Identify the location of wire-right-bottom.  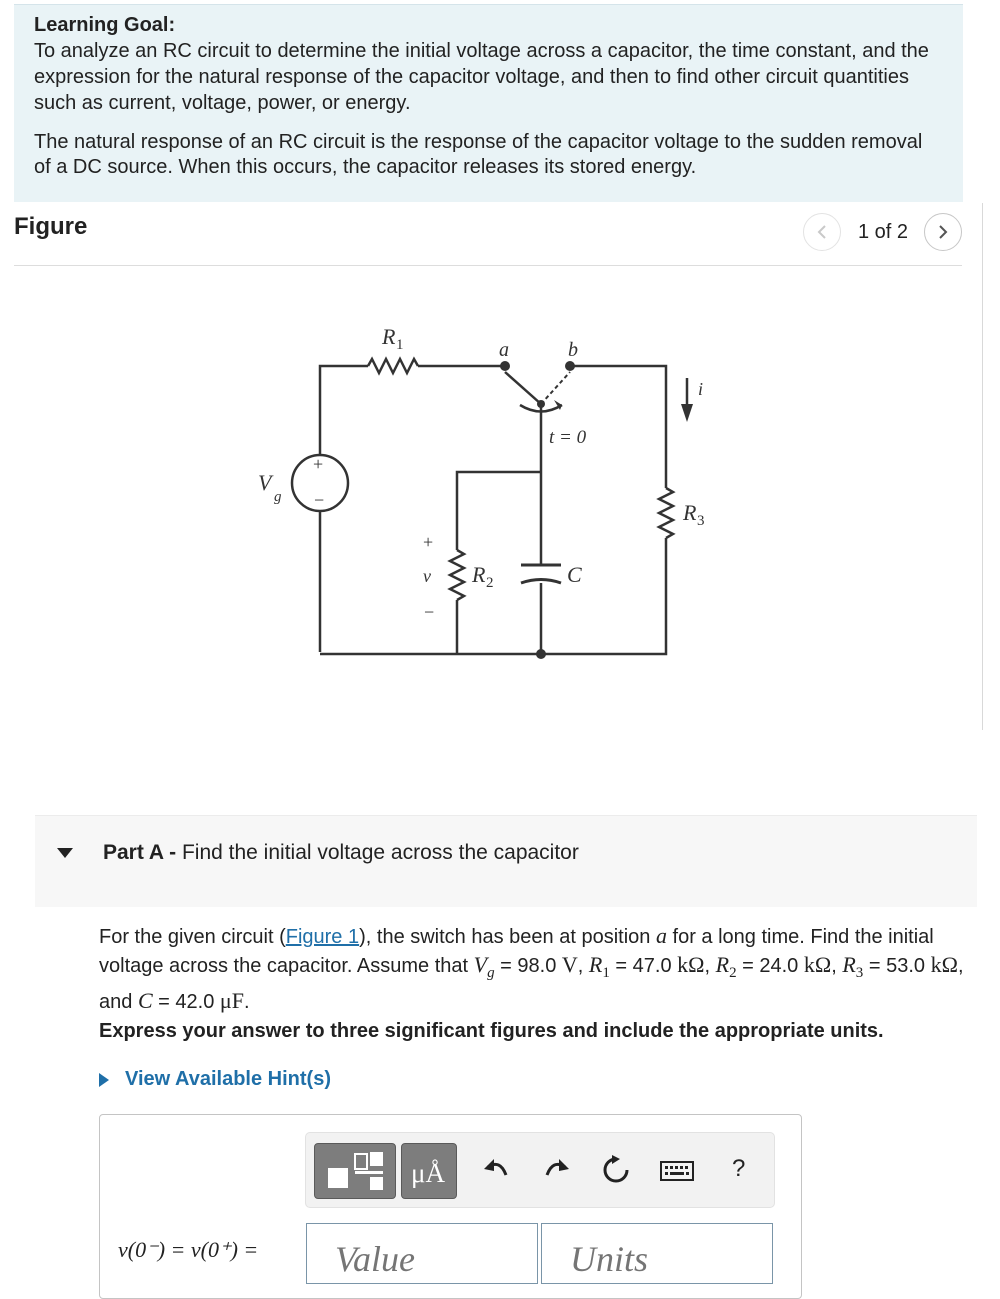
(494, 597).